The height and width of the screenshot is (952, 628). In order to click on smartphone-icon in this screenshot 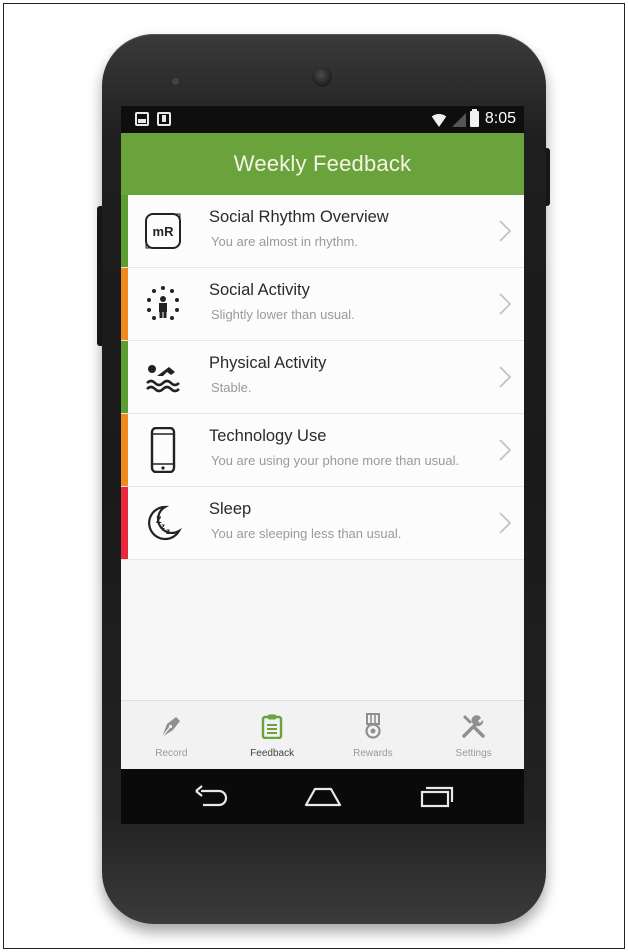, I will do `click(163, 450)`.